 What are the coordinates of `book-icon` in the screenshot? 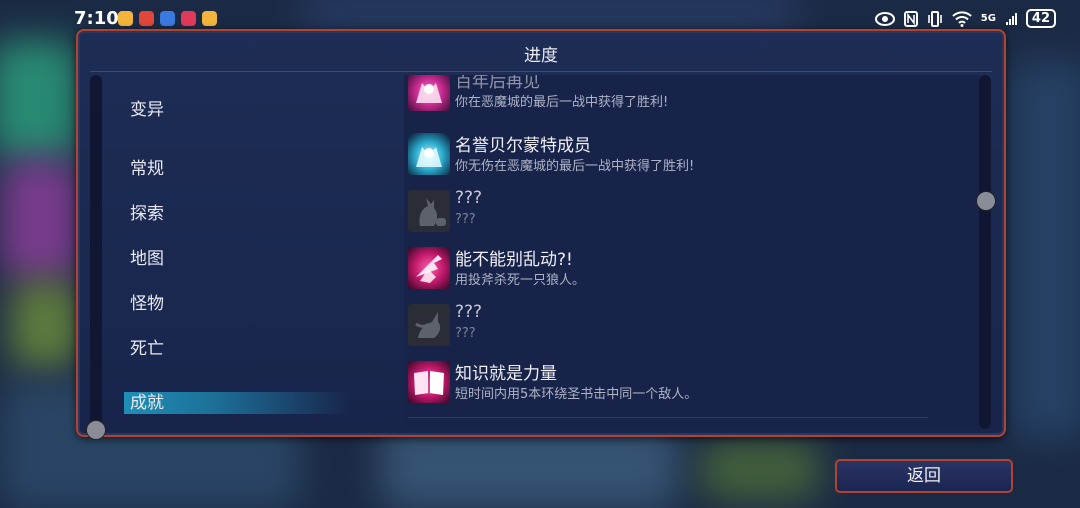 It's located at (429, 382).